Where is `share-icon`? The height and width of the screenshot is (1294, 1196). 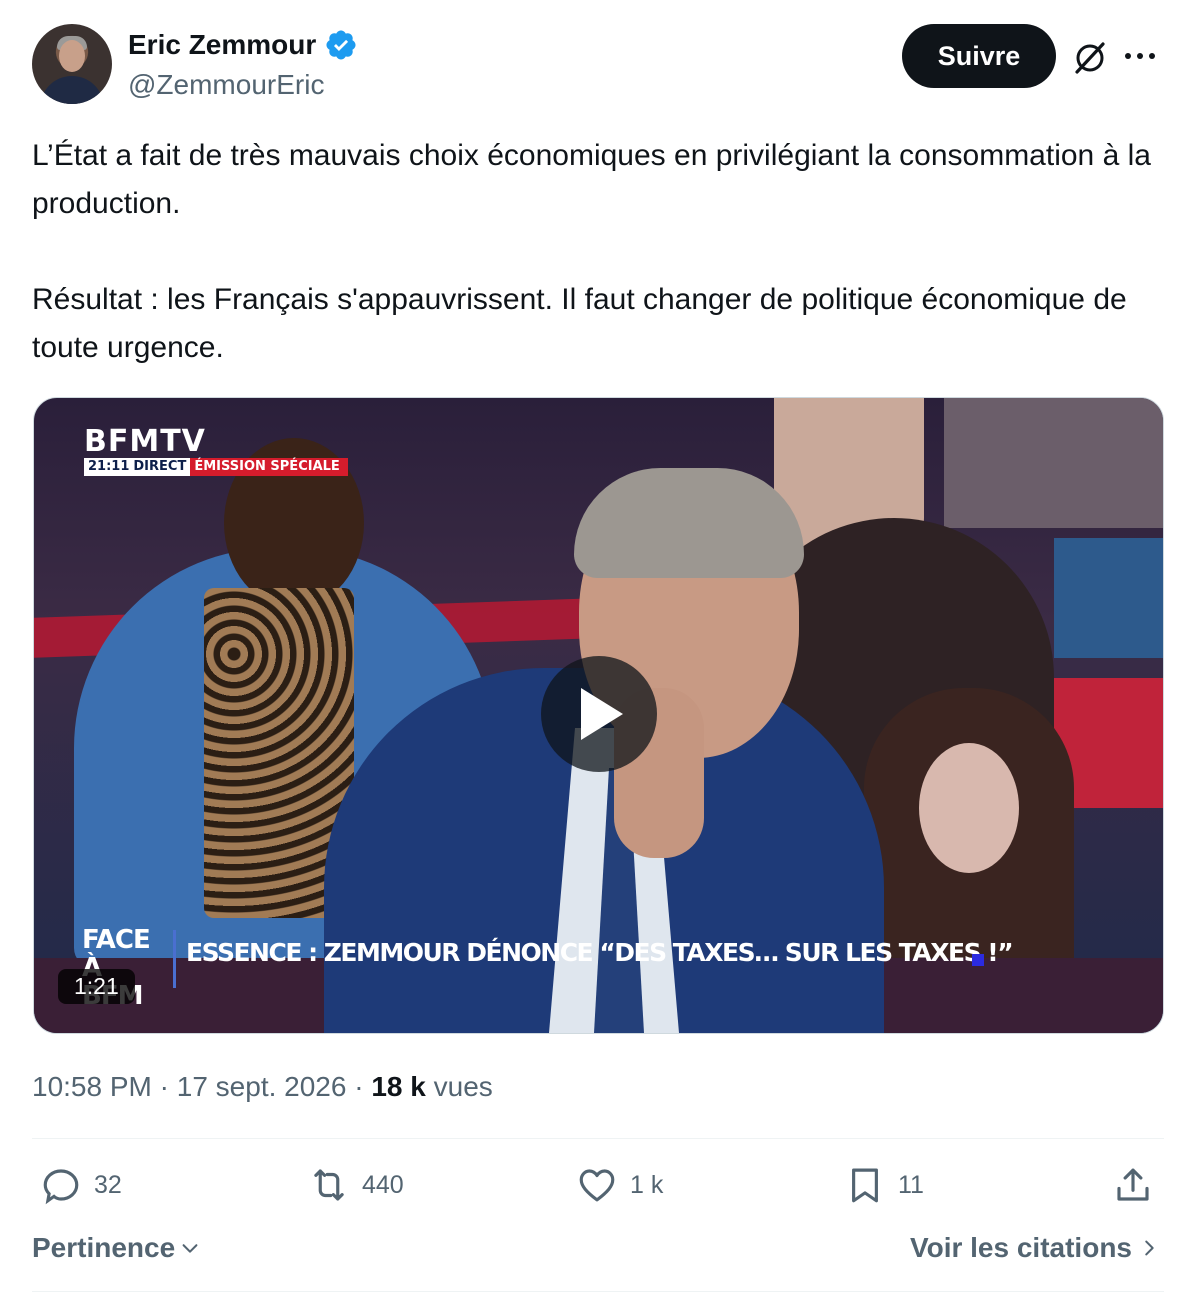 share-icon is located at coordinates (1133, 1184).